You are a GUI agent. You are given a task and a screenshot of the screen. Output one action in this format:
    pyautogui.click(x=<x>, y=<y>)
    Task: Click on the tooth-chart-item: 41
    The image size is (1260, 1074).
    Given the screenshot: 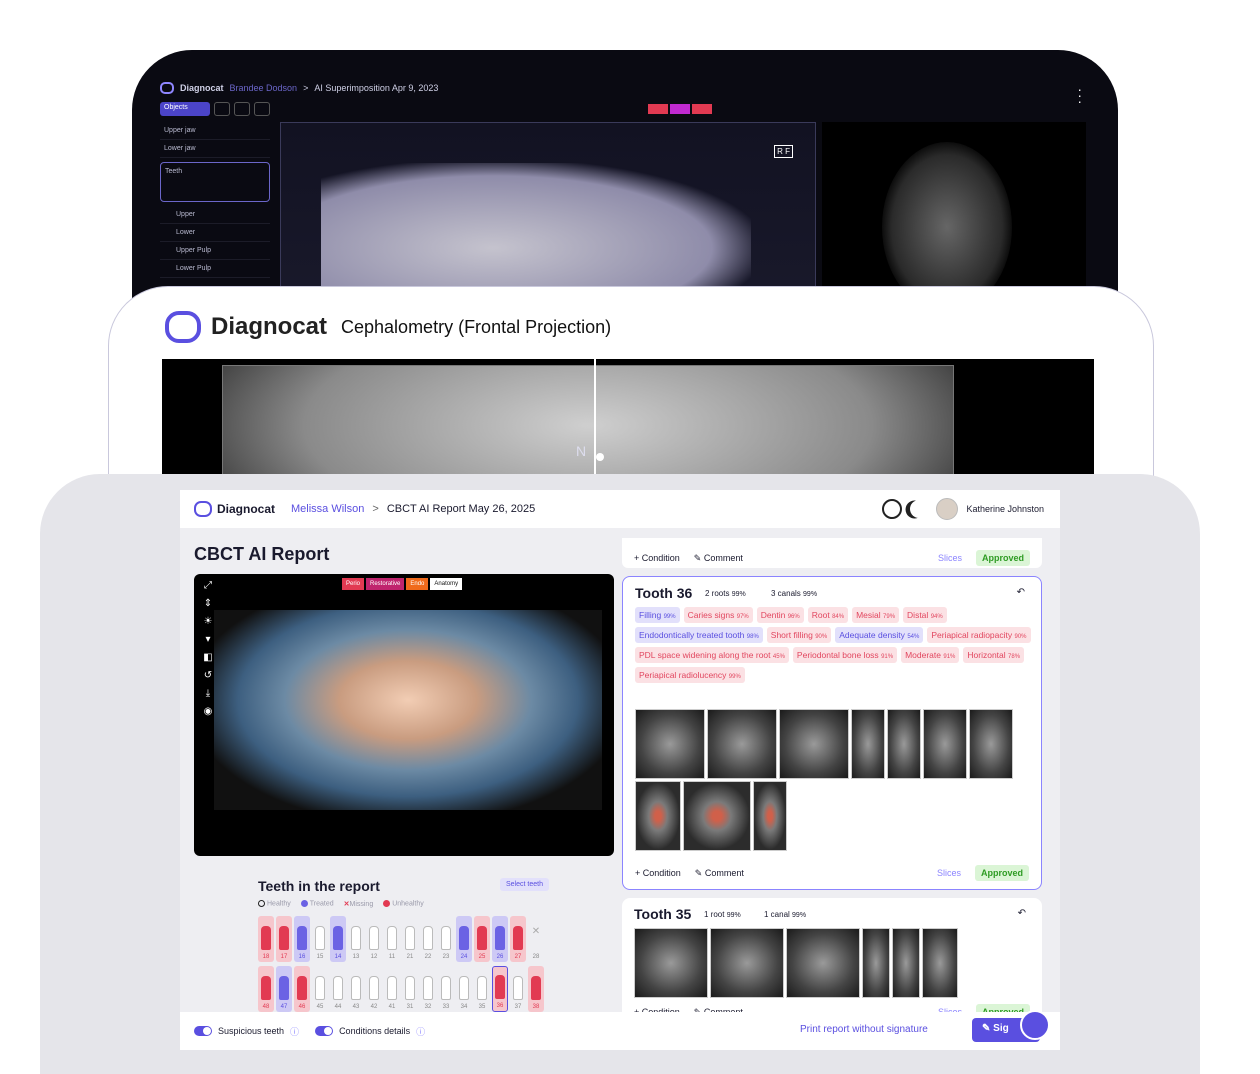 What is the action you would take?
    pyautogui.click(x=392, y=989)
    